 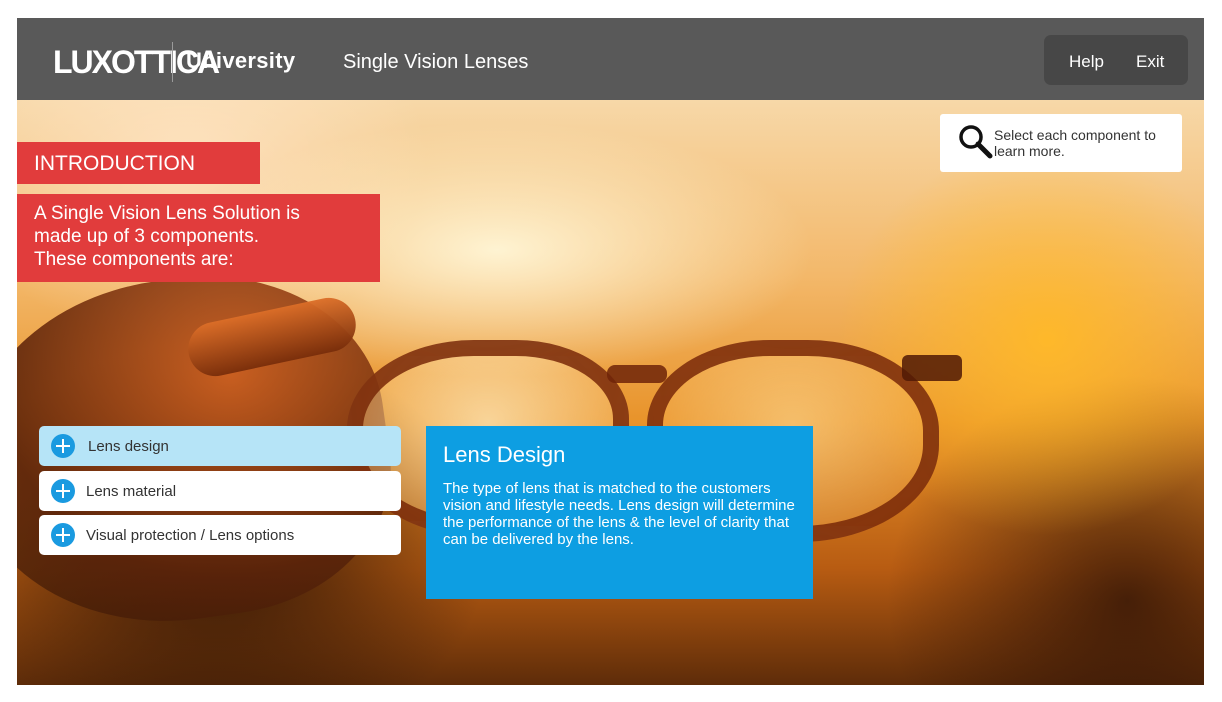 I want to click on hint-text: Select each component to learn more., so click(x=1075, y=143).